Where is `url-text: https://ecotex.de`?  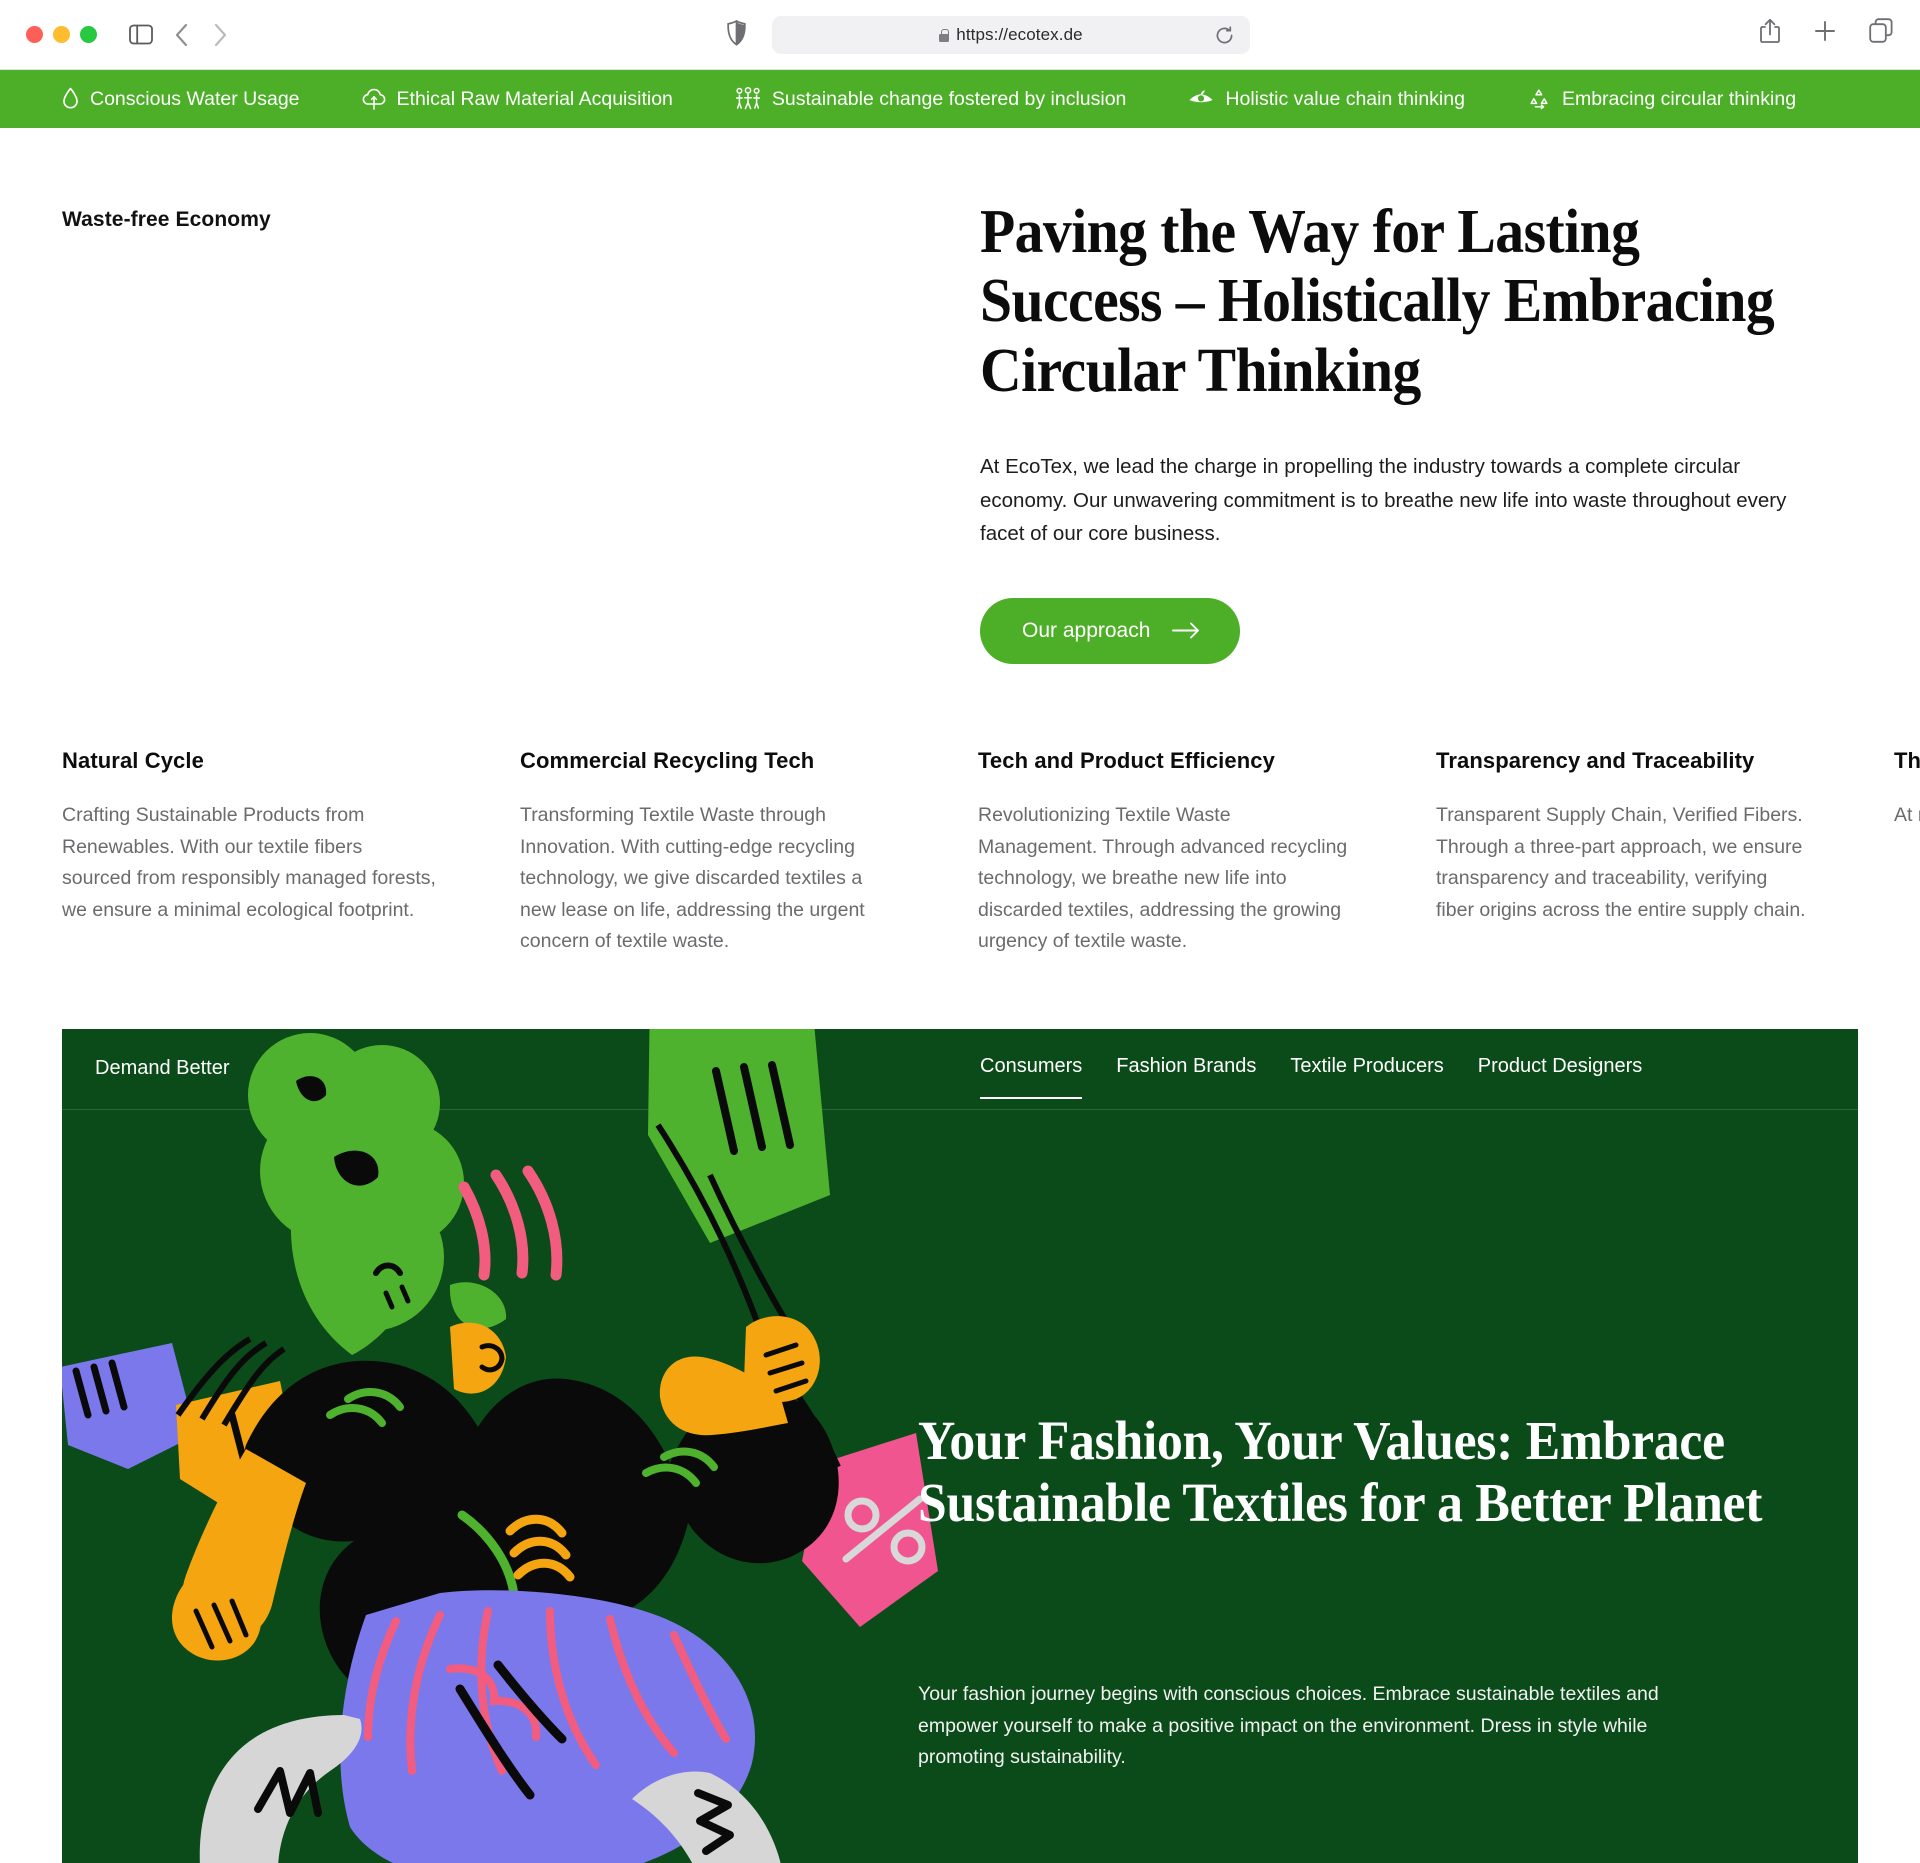 url-text: https://ecotex.de is located at coordinates (1019, 34).